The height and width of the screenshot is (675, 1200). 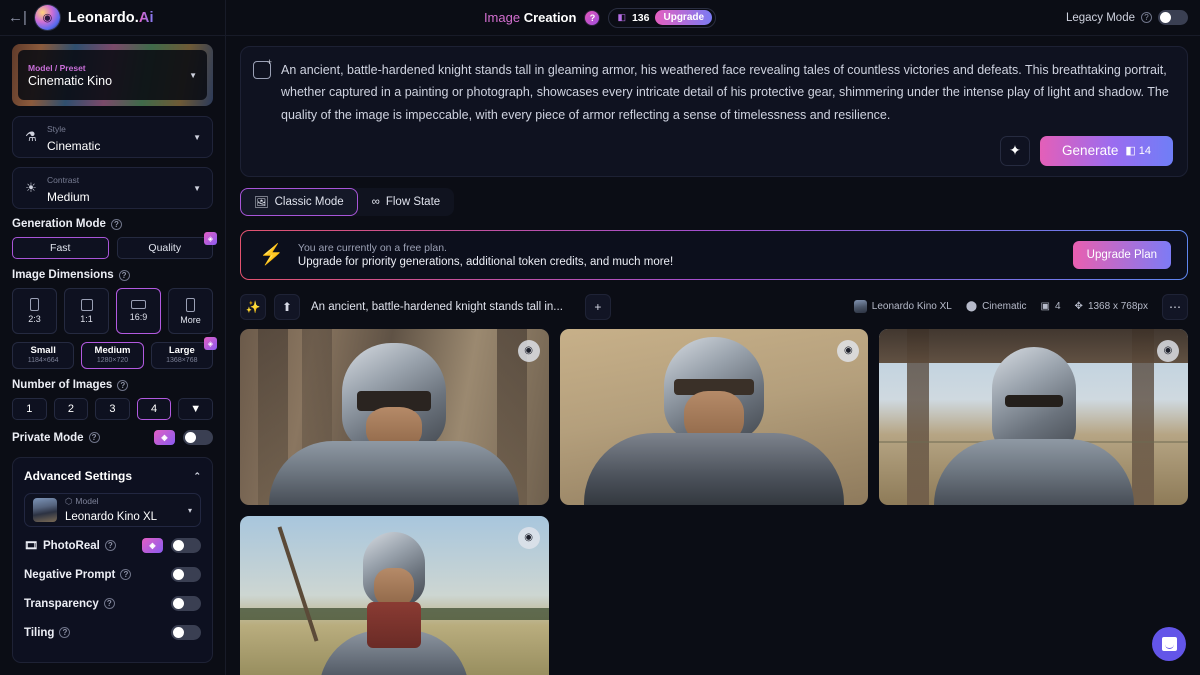 What do you see at coordinates (94, 437) in the screenshot?
I see `private-mode-help-icon: ?` at bounding box center [94, 437].